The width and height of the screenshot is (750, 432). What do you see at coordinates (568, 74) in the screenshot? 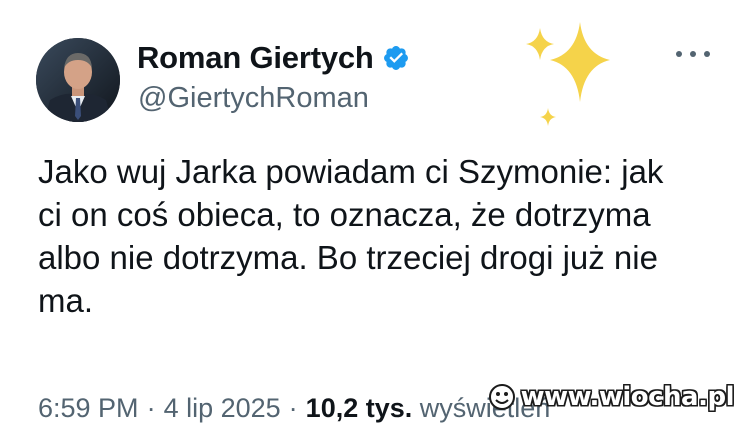
I see `sparkles-icon` at bounding box center [568, 74].